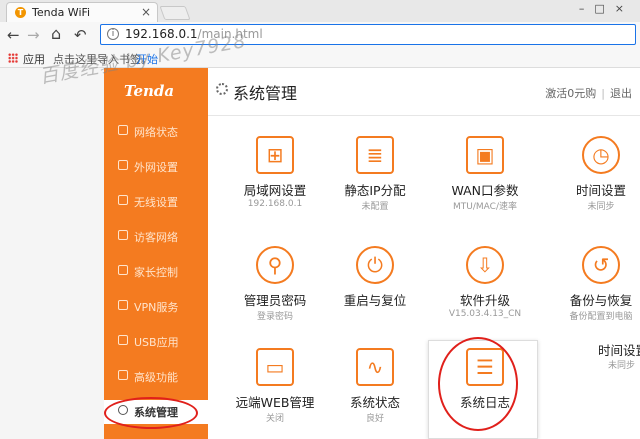 This screenshot has height=439, width=640. I want to click on tile-name: 重启与复位, so click(375, 300).